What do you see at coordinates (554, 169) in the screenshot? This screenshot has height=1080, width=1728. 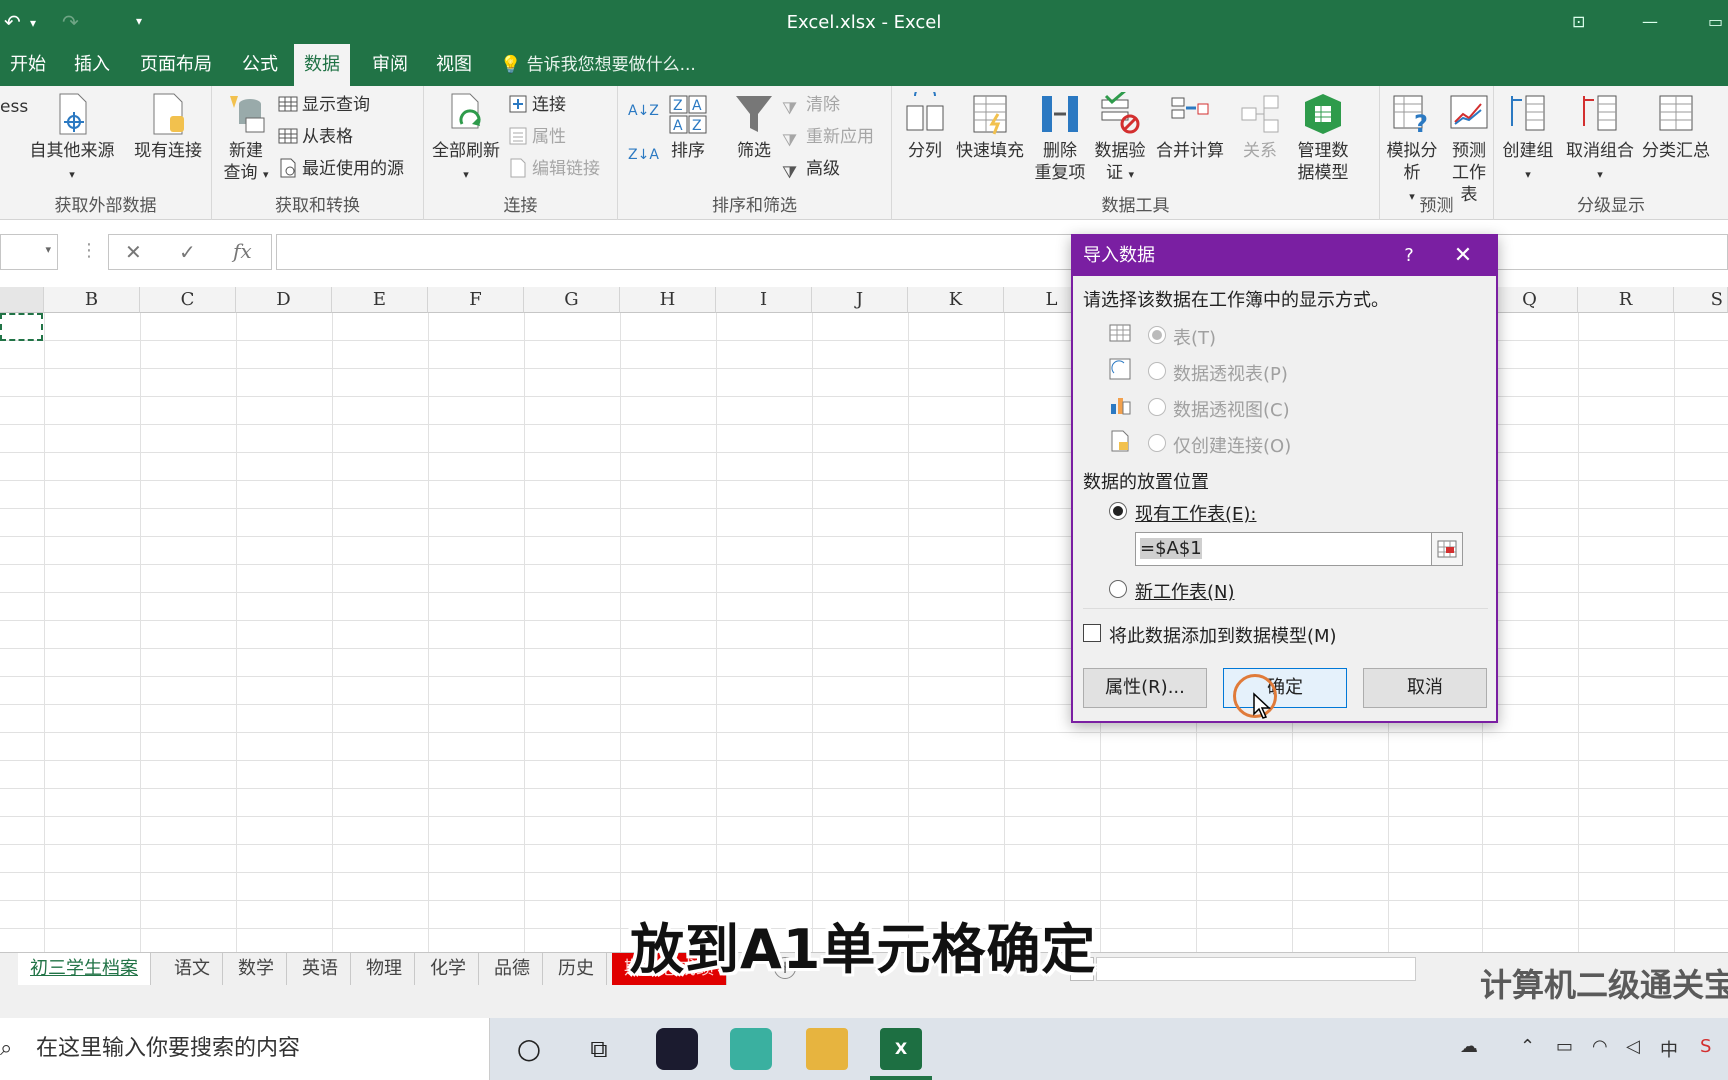 I see `edit-links-button: 编辑链接` at bounding box center [554, 169].